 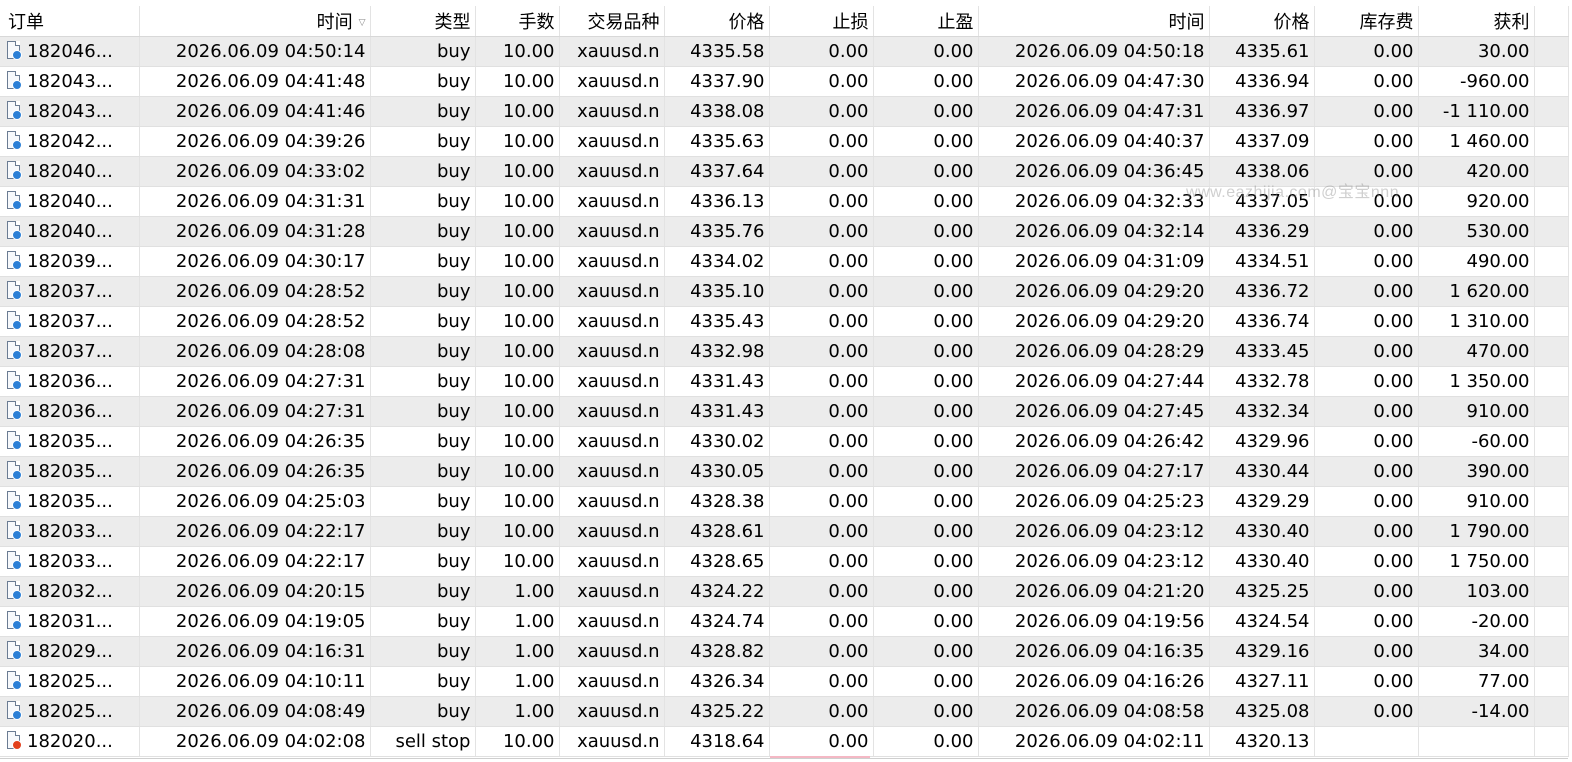 I want to click on column-header-close-price: 价格, so click(x=1262, y=21).